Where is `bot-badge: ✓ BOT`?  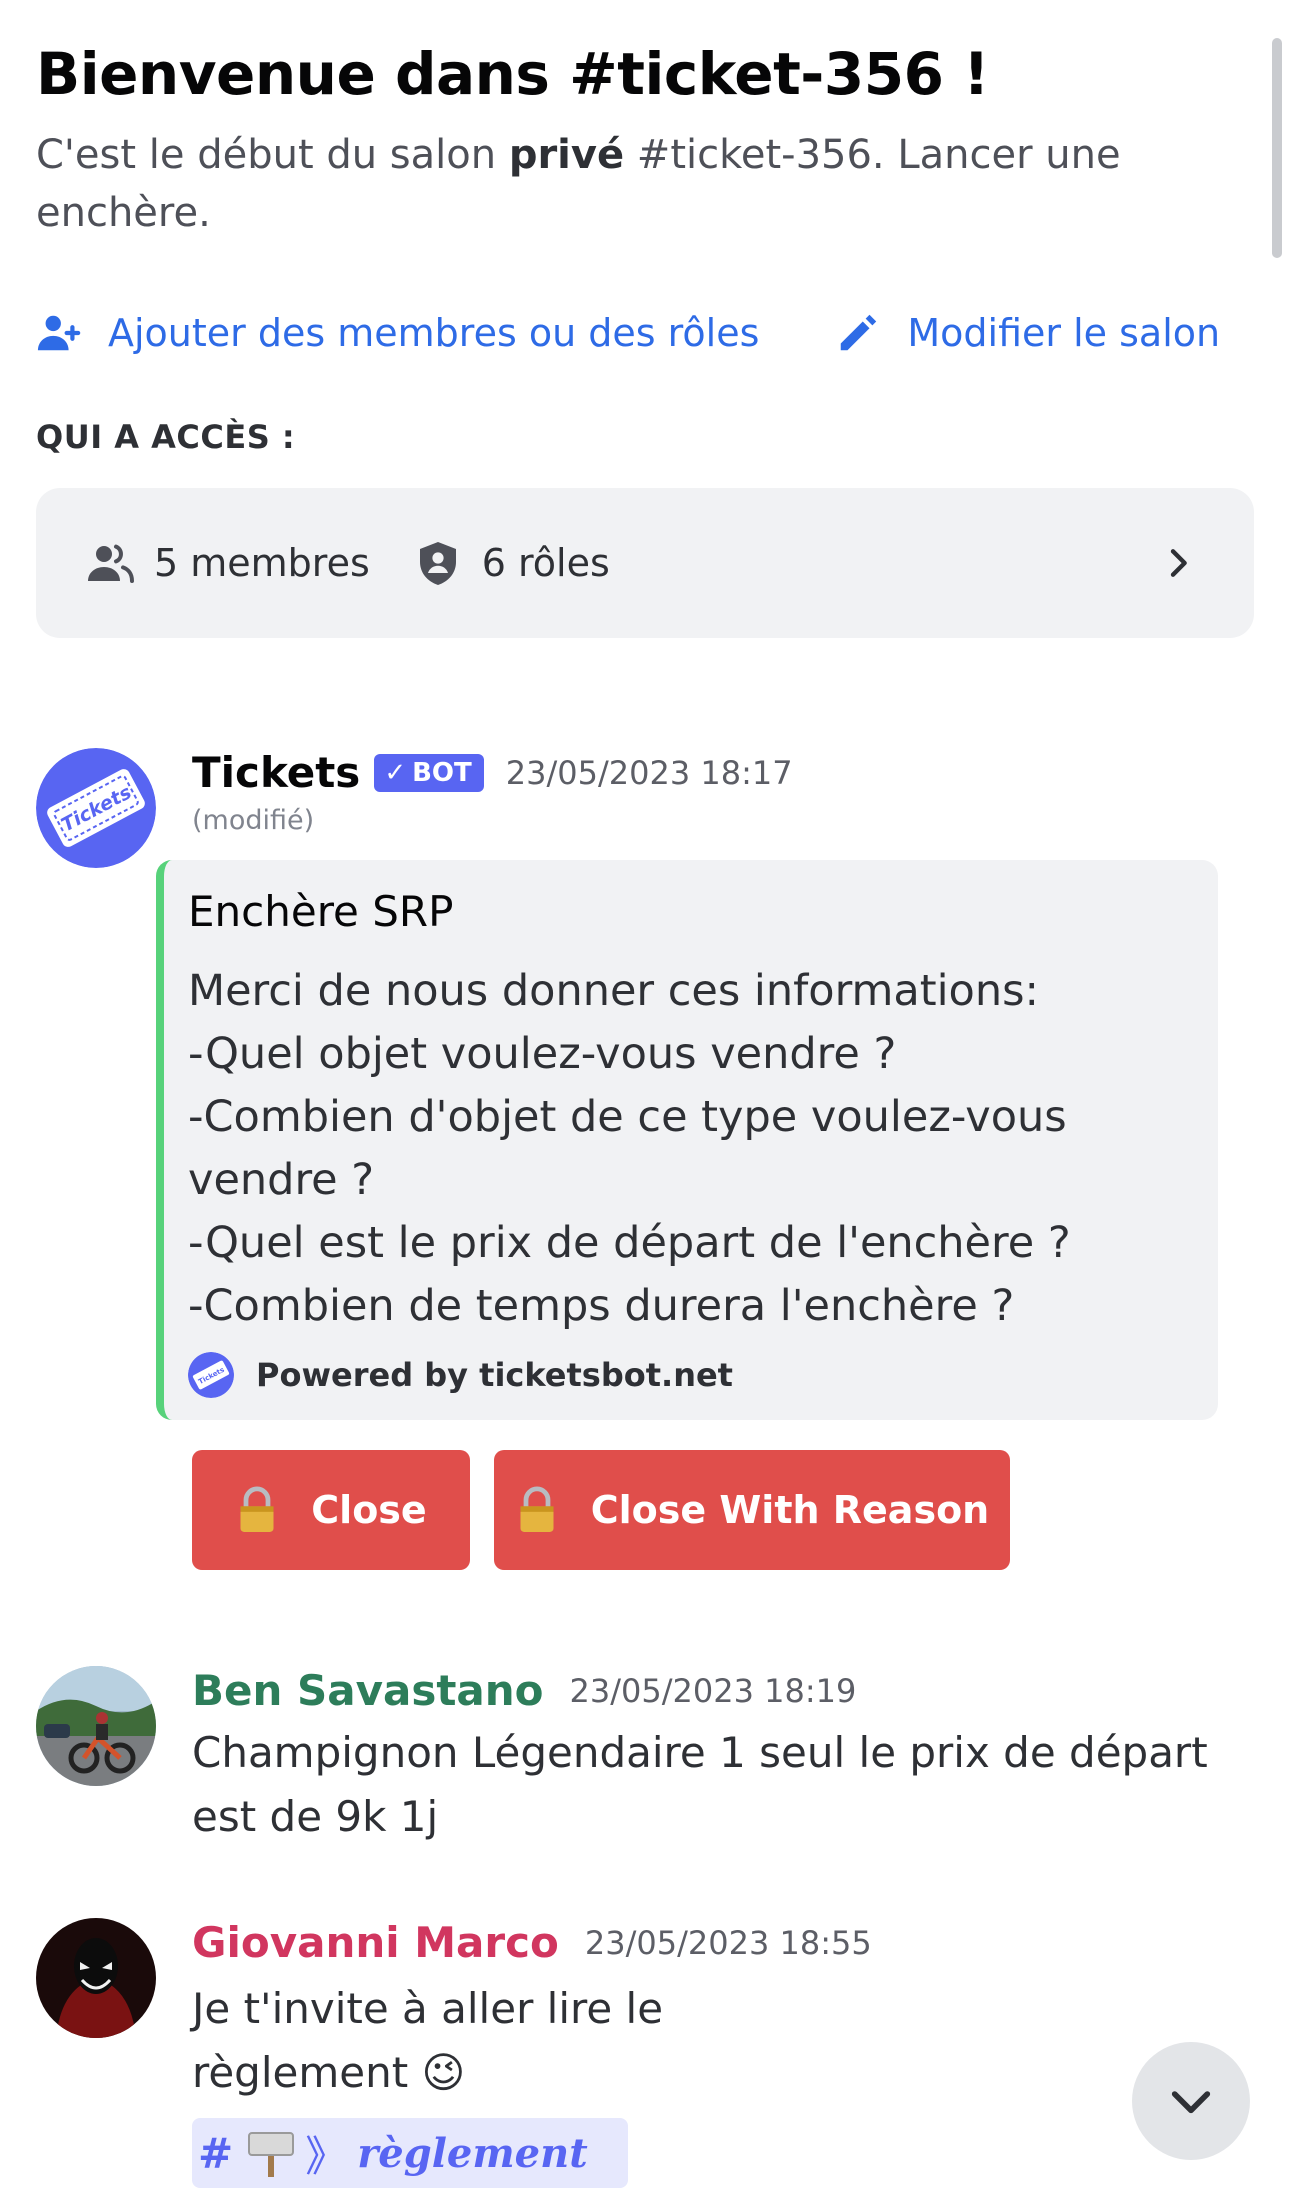 bot-badge: ✓ BOT is located at coordinates (429, 772).